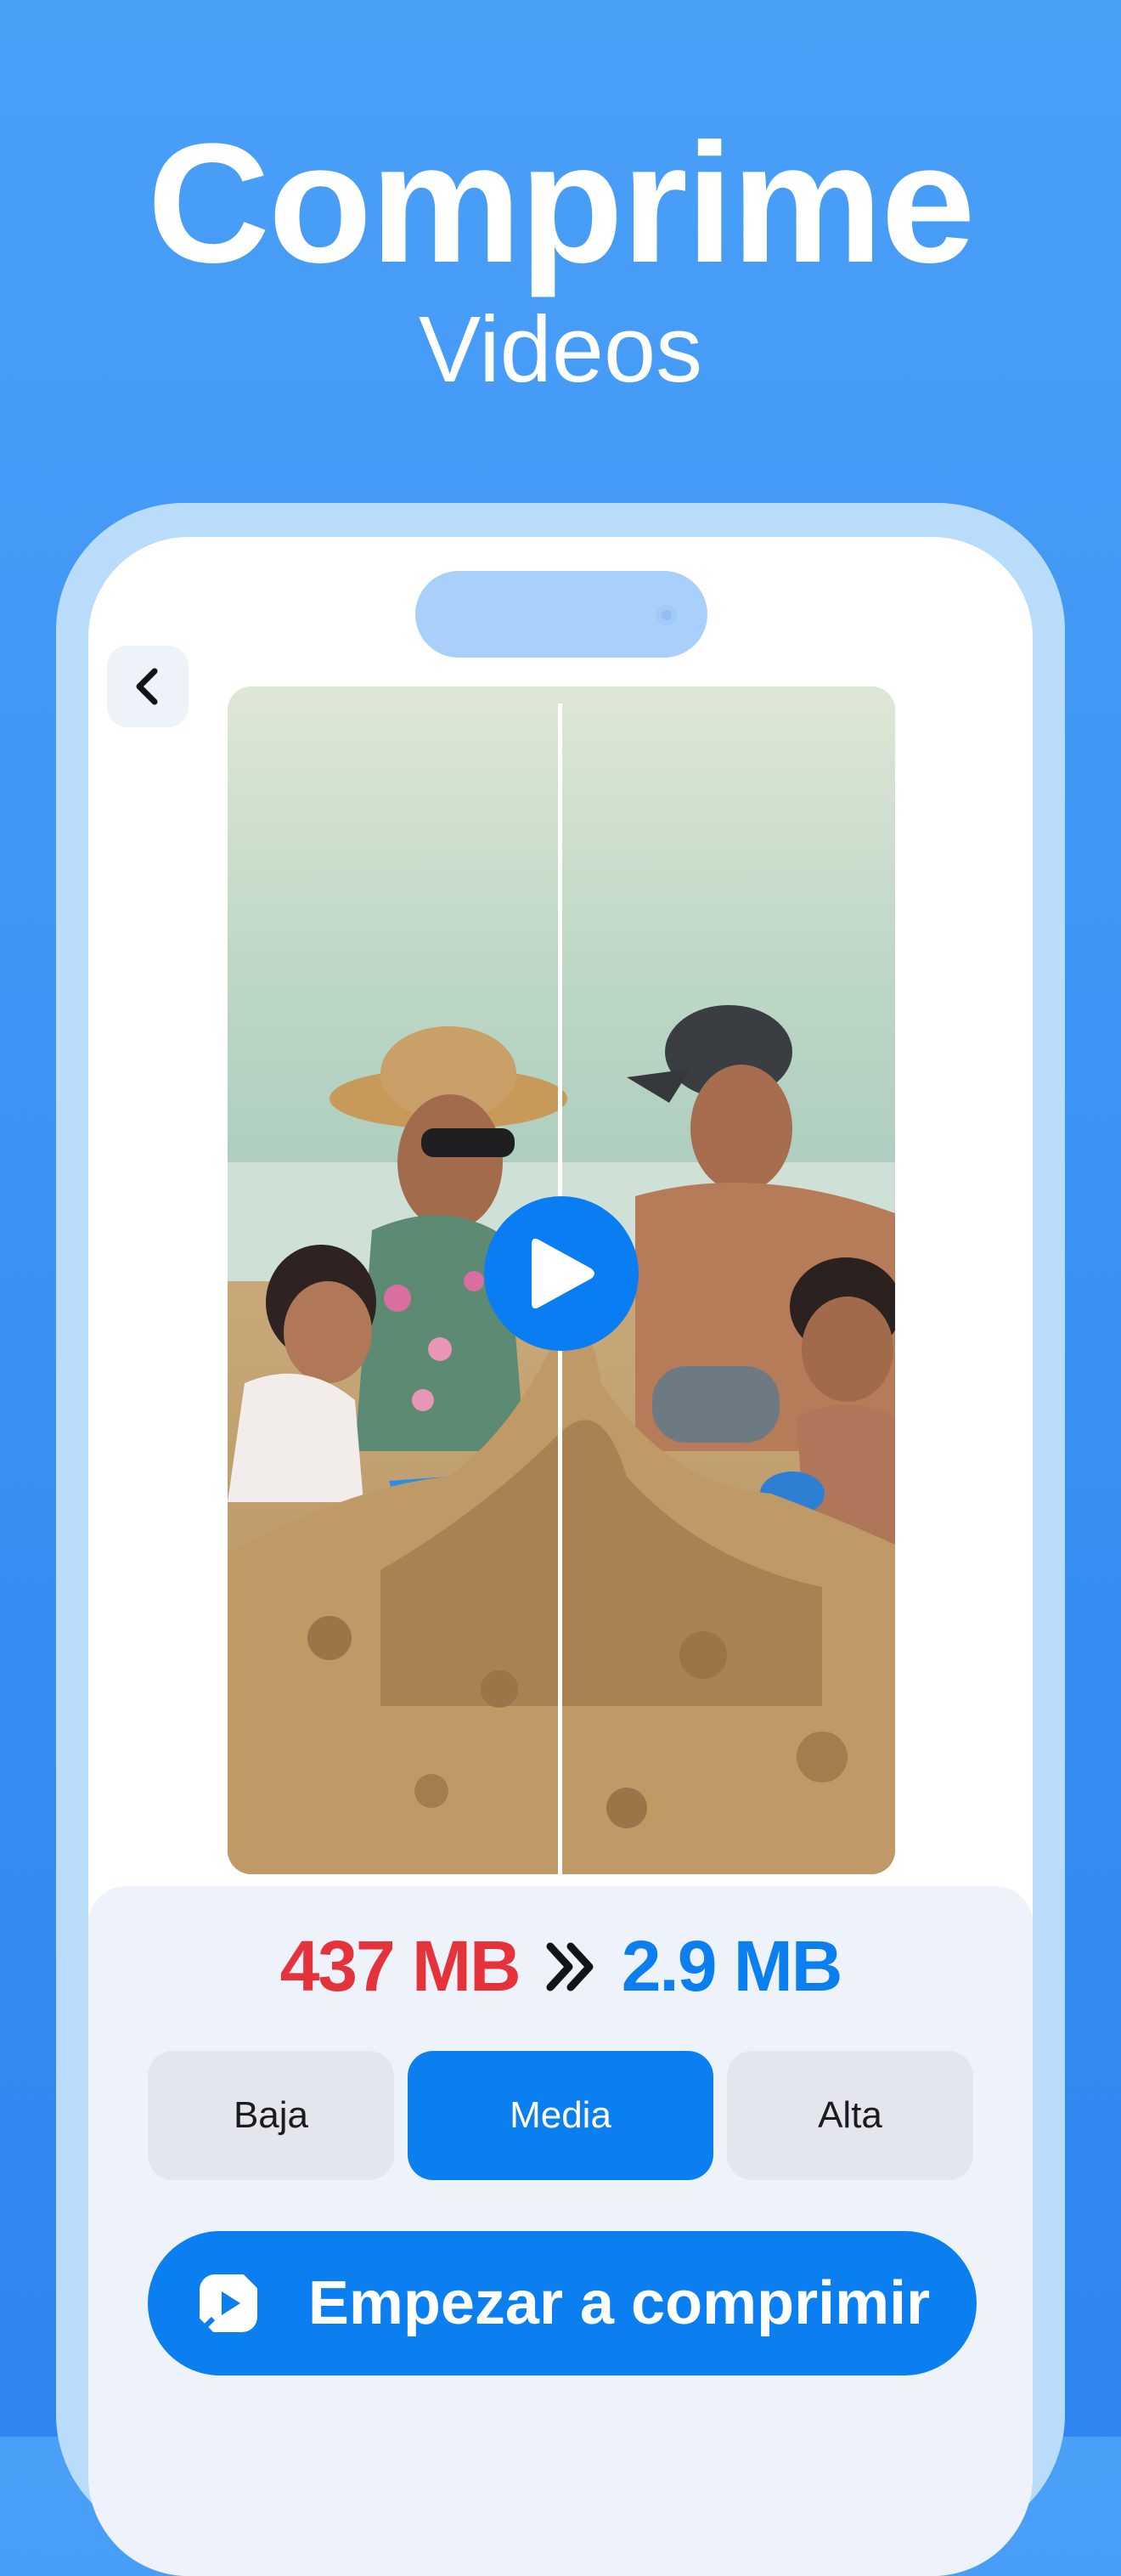  Describe the element at coordinates (570, 1967) in the screenshot. I see `double-chevron-right-icon` at that location.